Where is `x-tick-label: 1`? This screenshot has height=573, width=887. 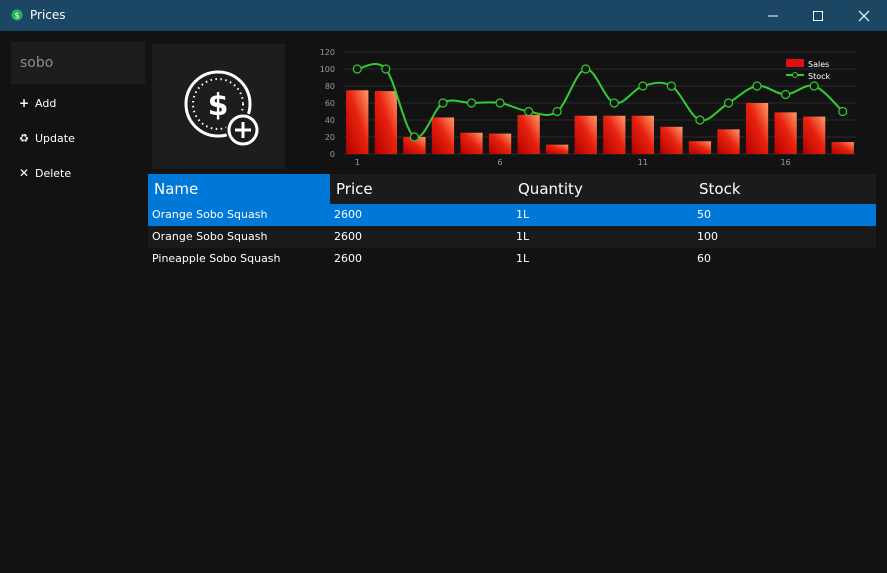 x-tick-label: 1 is located at coordinates (357, 162).